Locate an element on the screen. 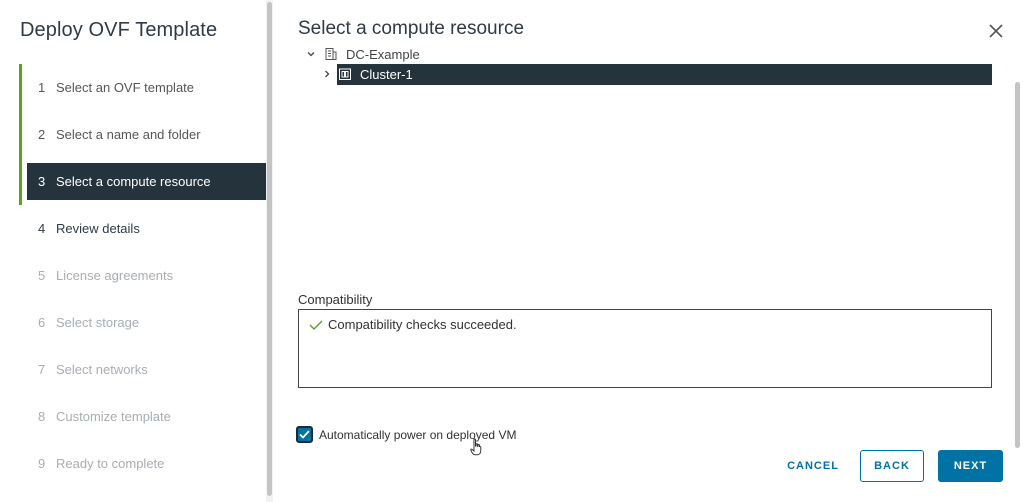 The image size is (1023, 502). step-label: Select networks is located at coordinates (102, 369).